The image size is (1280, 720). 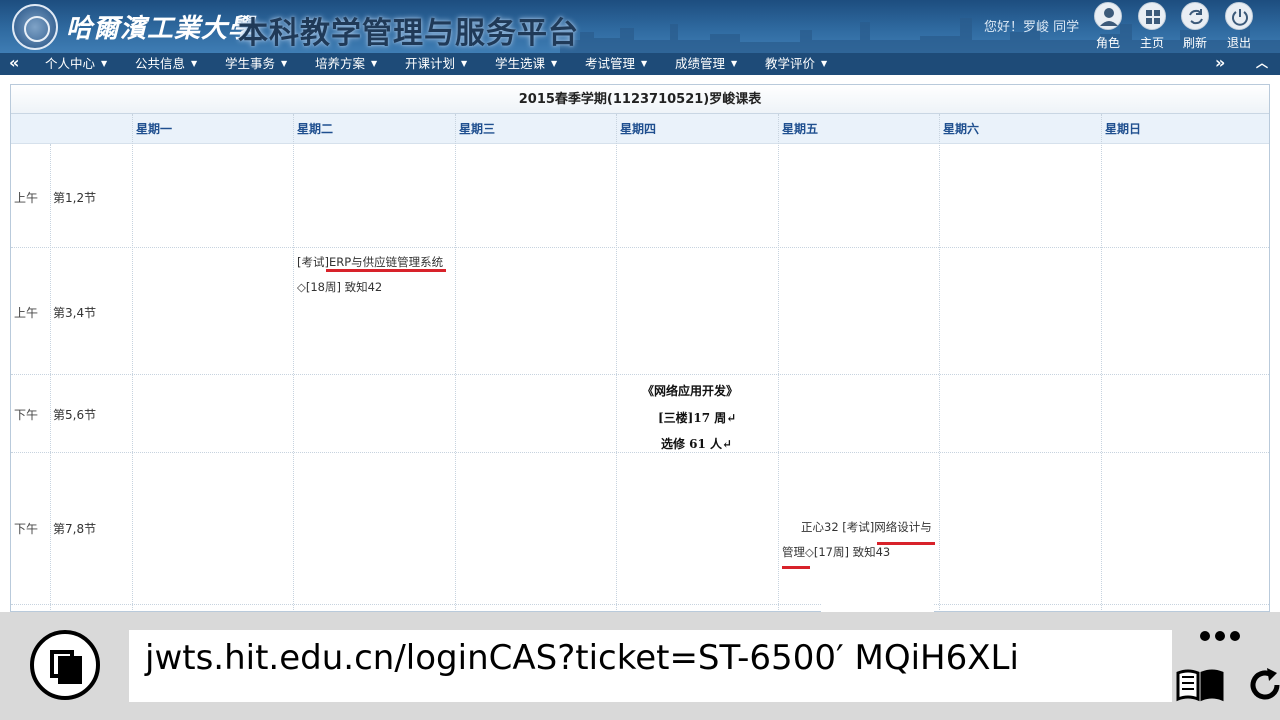 What do you see at coordinates (920, 35) in the screenshot?
I see `skyline-decoration` at bounding box center [920, 35].